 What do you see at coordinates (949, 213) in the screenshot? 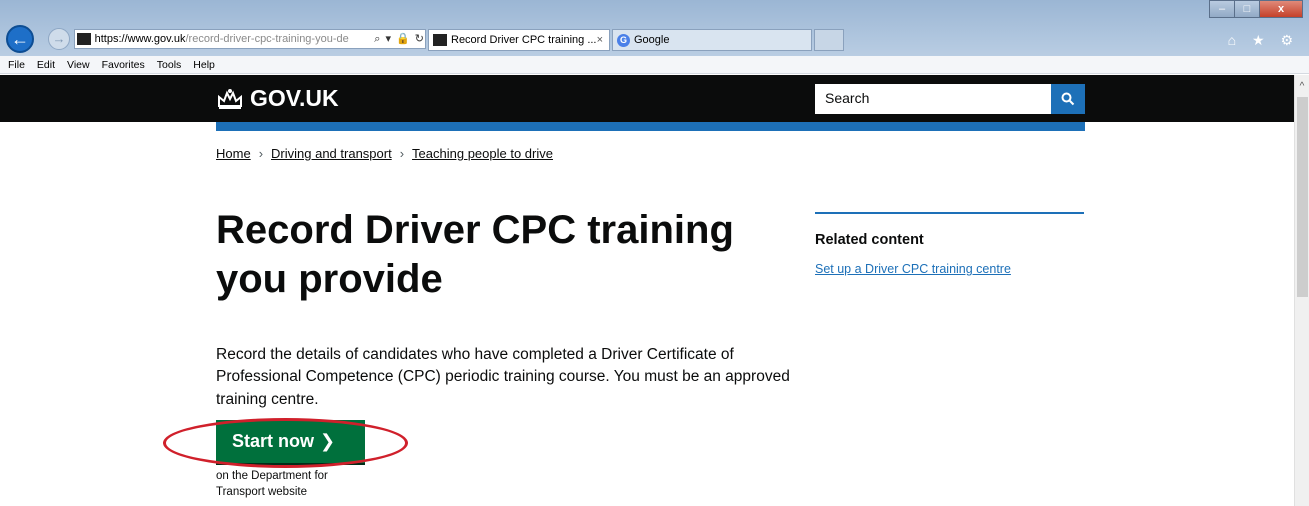
I see `related-divider` at bounding box center [949, 213].